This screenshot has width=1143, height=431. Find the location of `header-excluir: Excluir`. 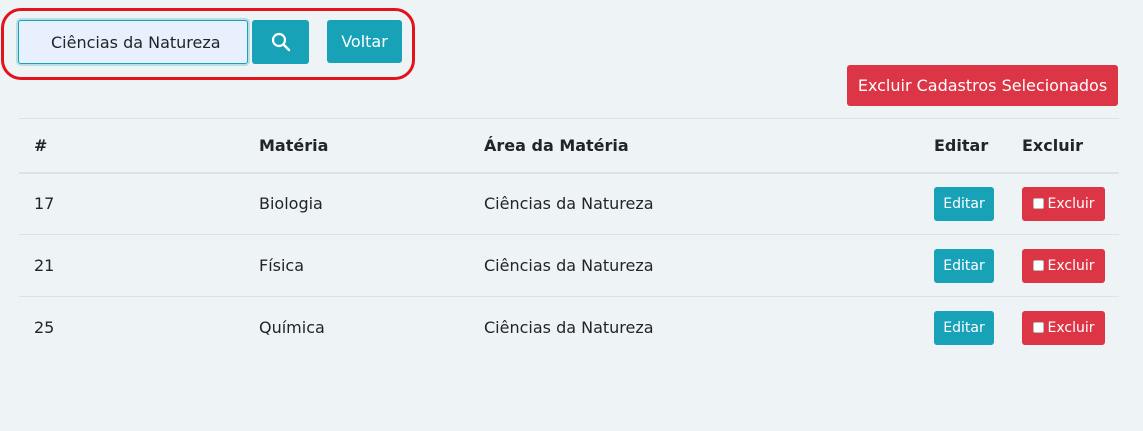

header-excluir: Excluir is located at coordinates (1070, 146).